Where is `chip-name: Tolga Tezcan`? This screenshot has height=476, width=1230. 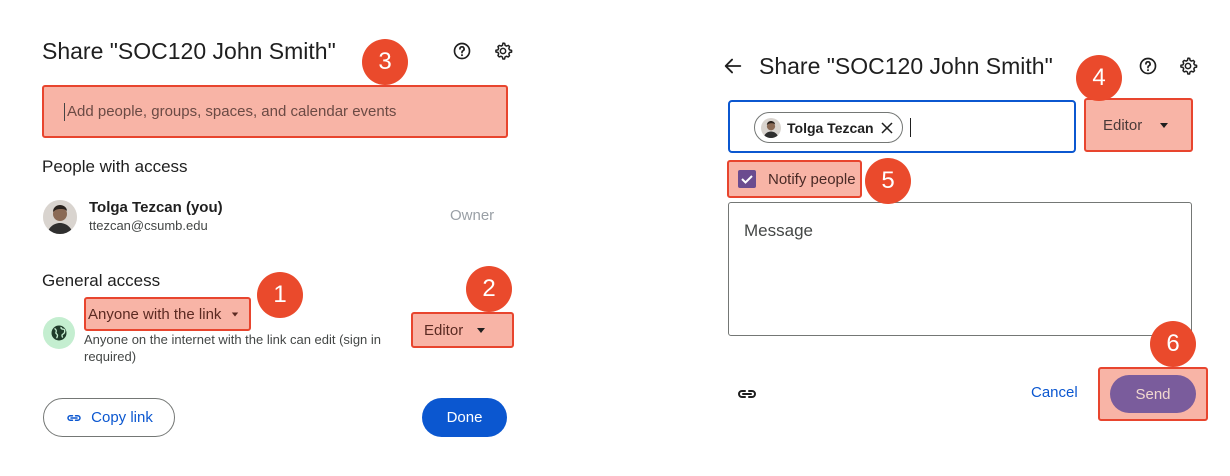
chip-name: Tolga Tezcan is located at coordinates (830, 127).